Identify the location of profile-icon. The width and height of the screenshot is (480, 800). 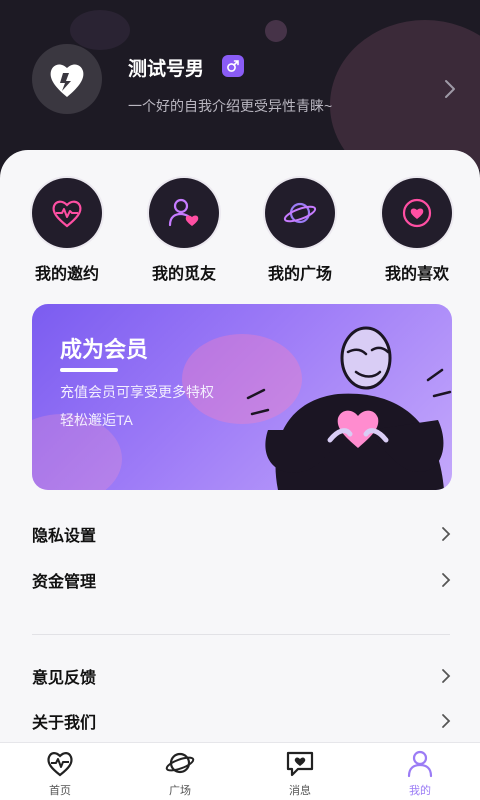
(420, 764).